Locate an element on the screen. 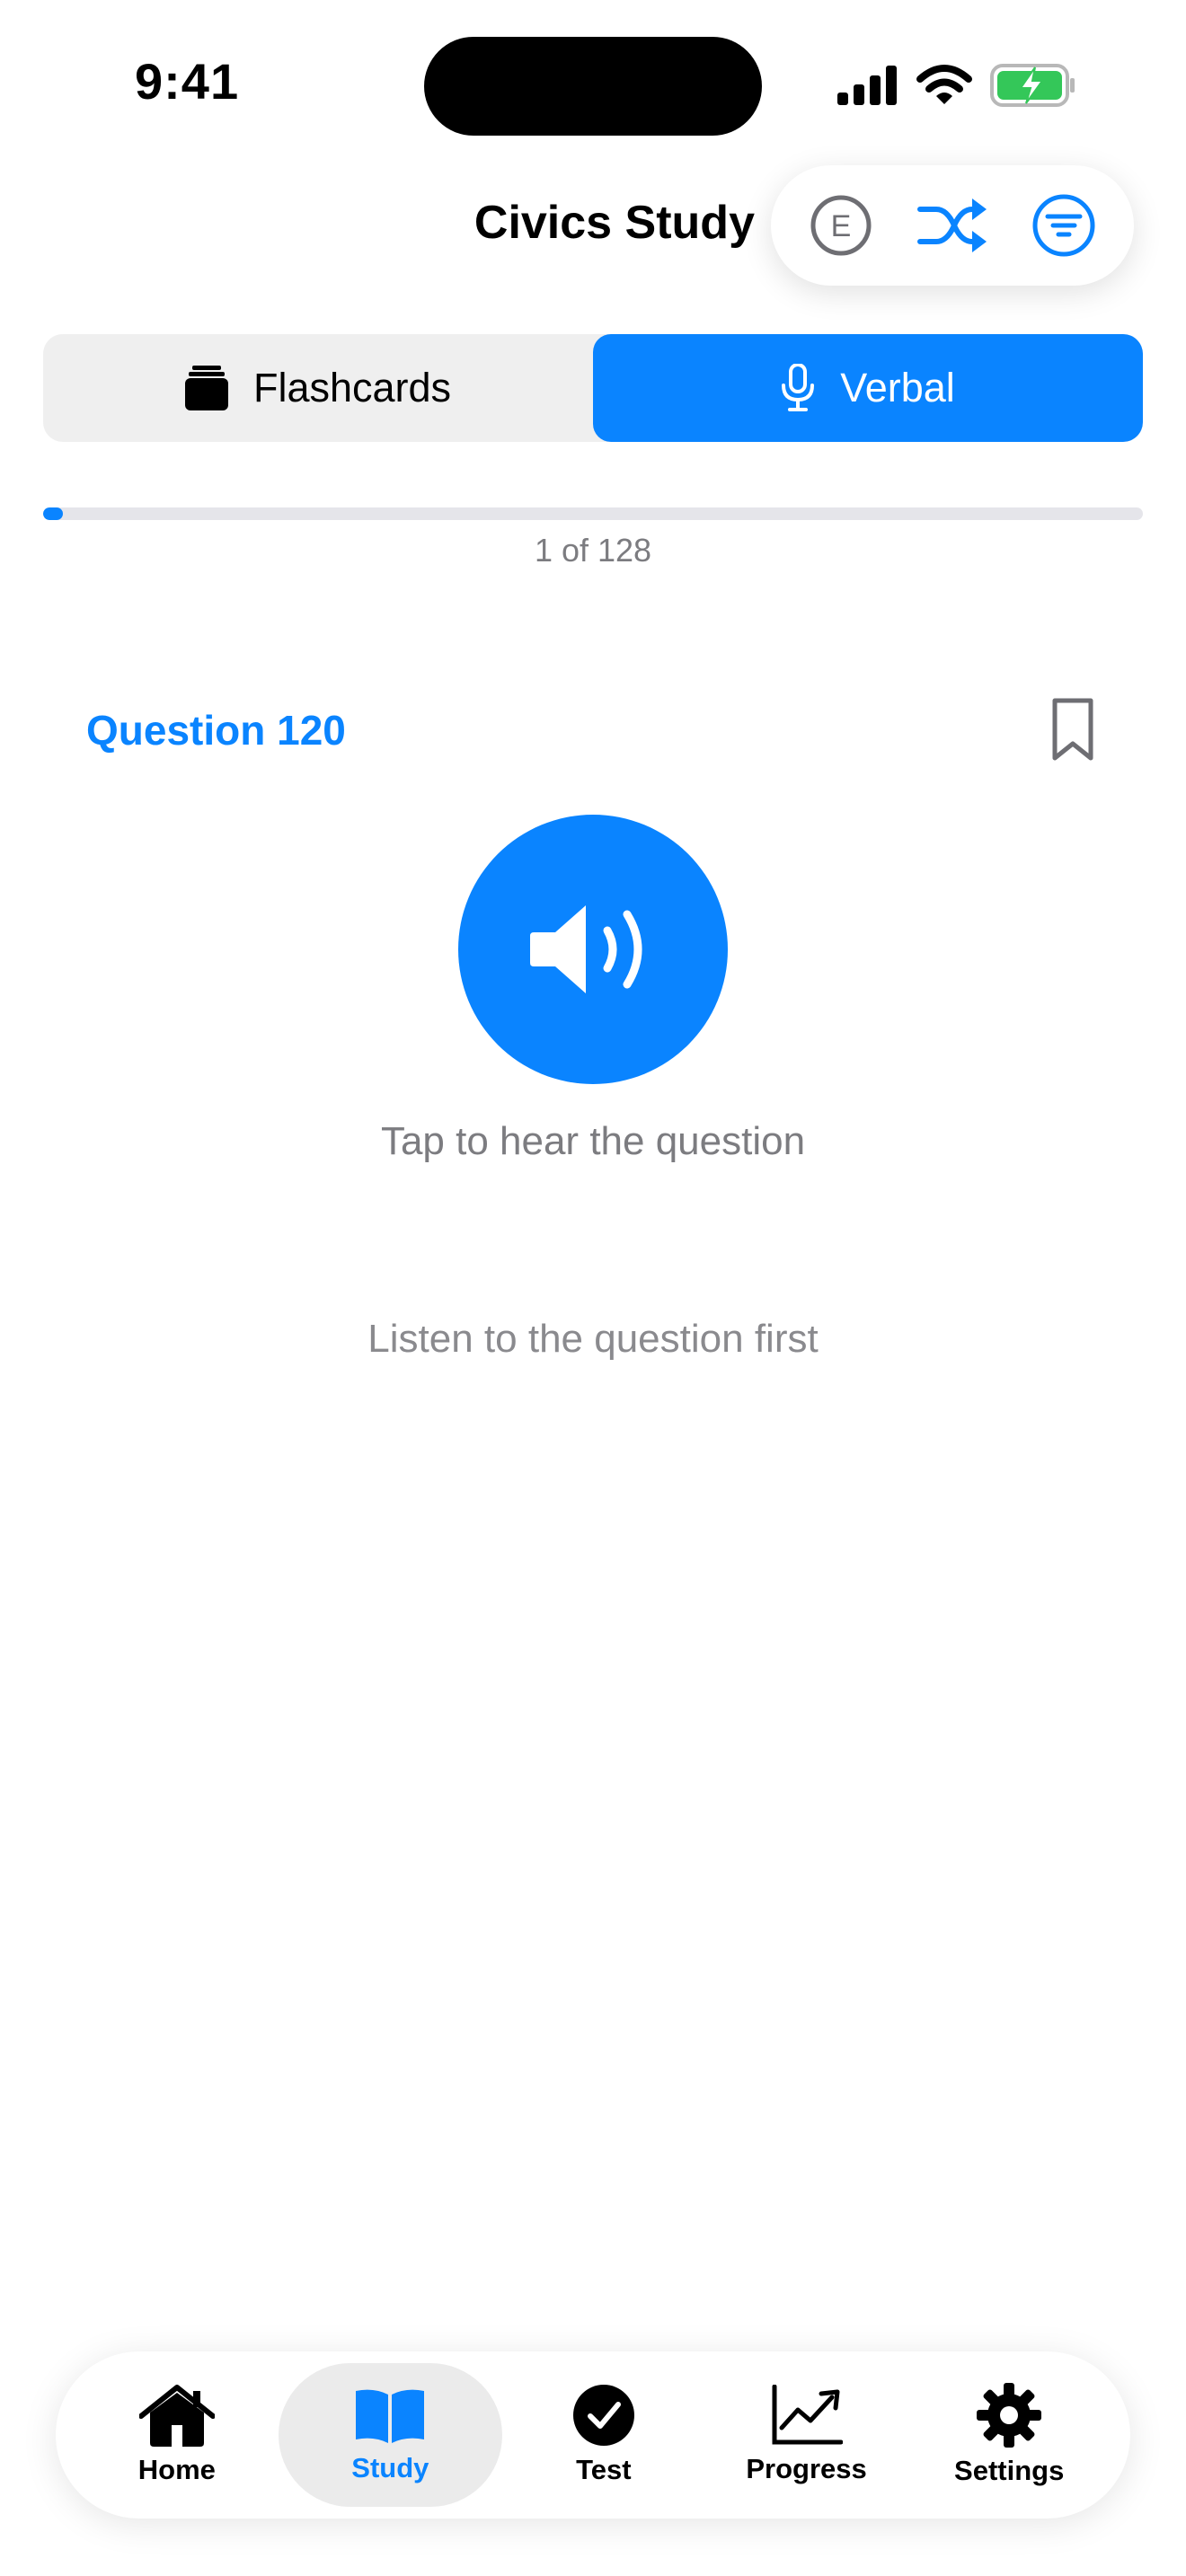 The image size is (1186, 2576). play-question-button is located at coordinates (593, 949).